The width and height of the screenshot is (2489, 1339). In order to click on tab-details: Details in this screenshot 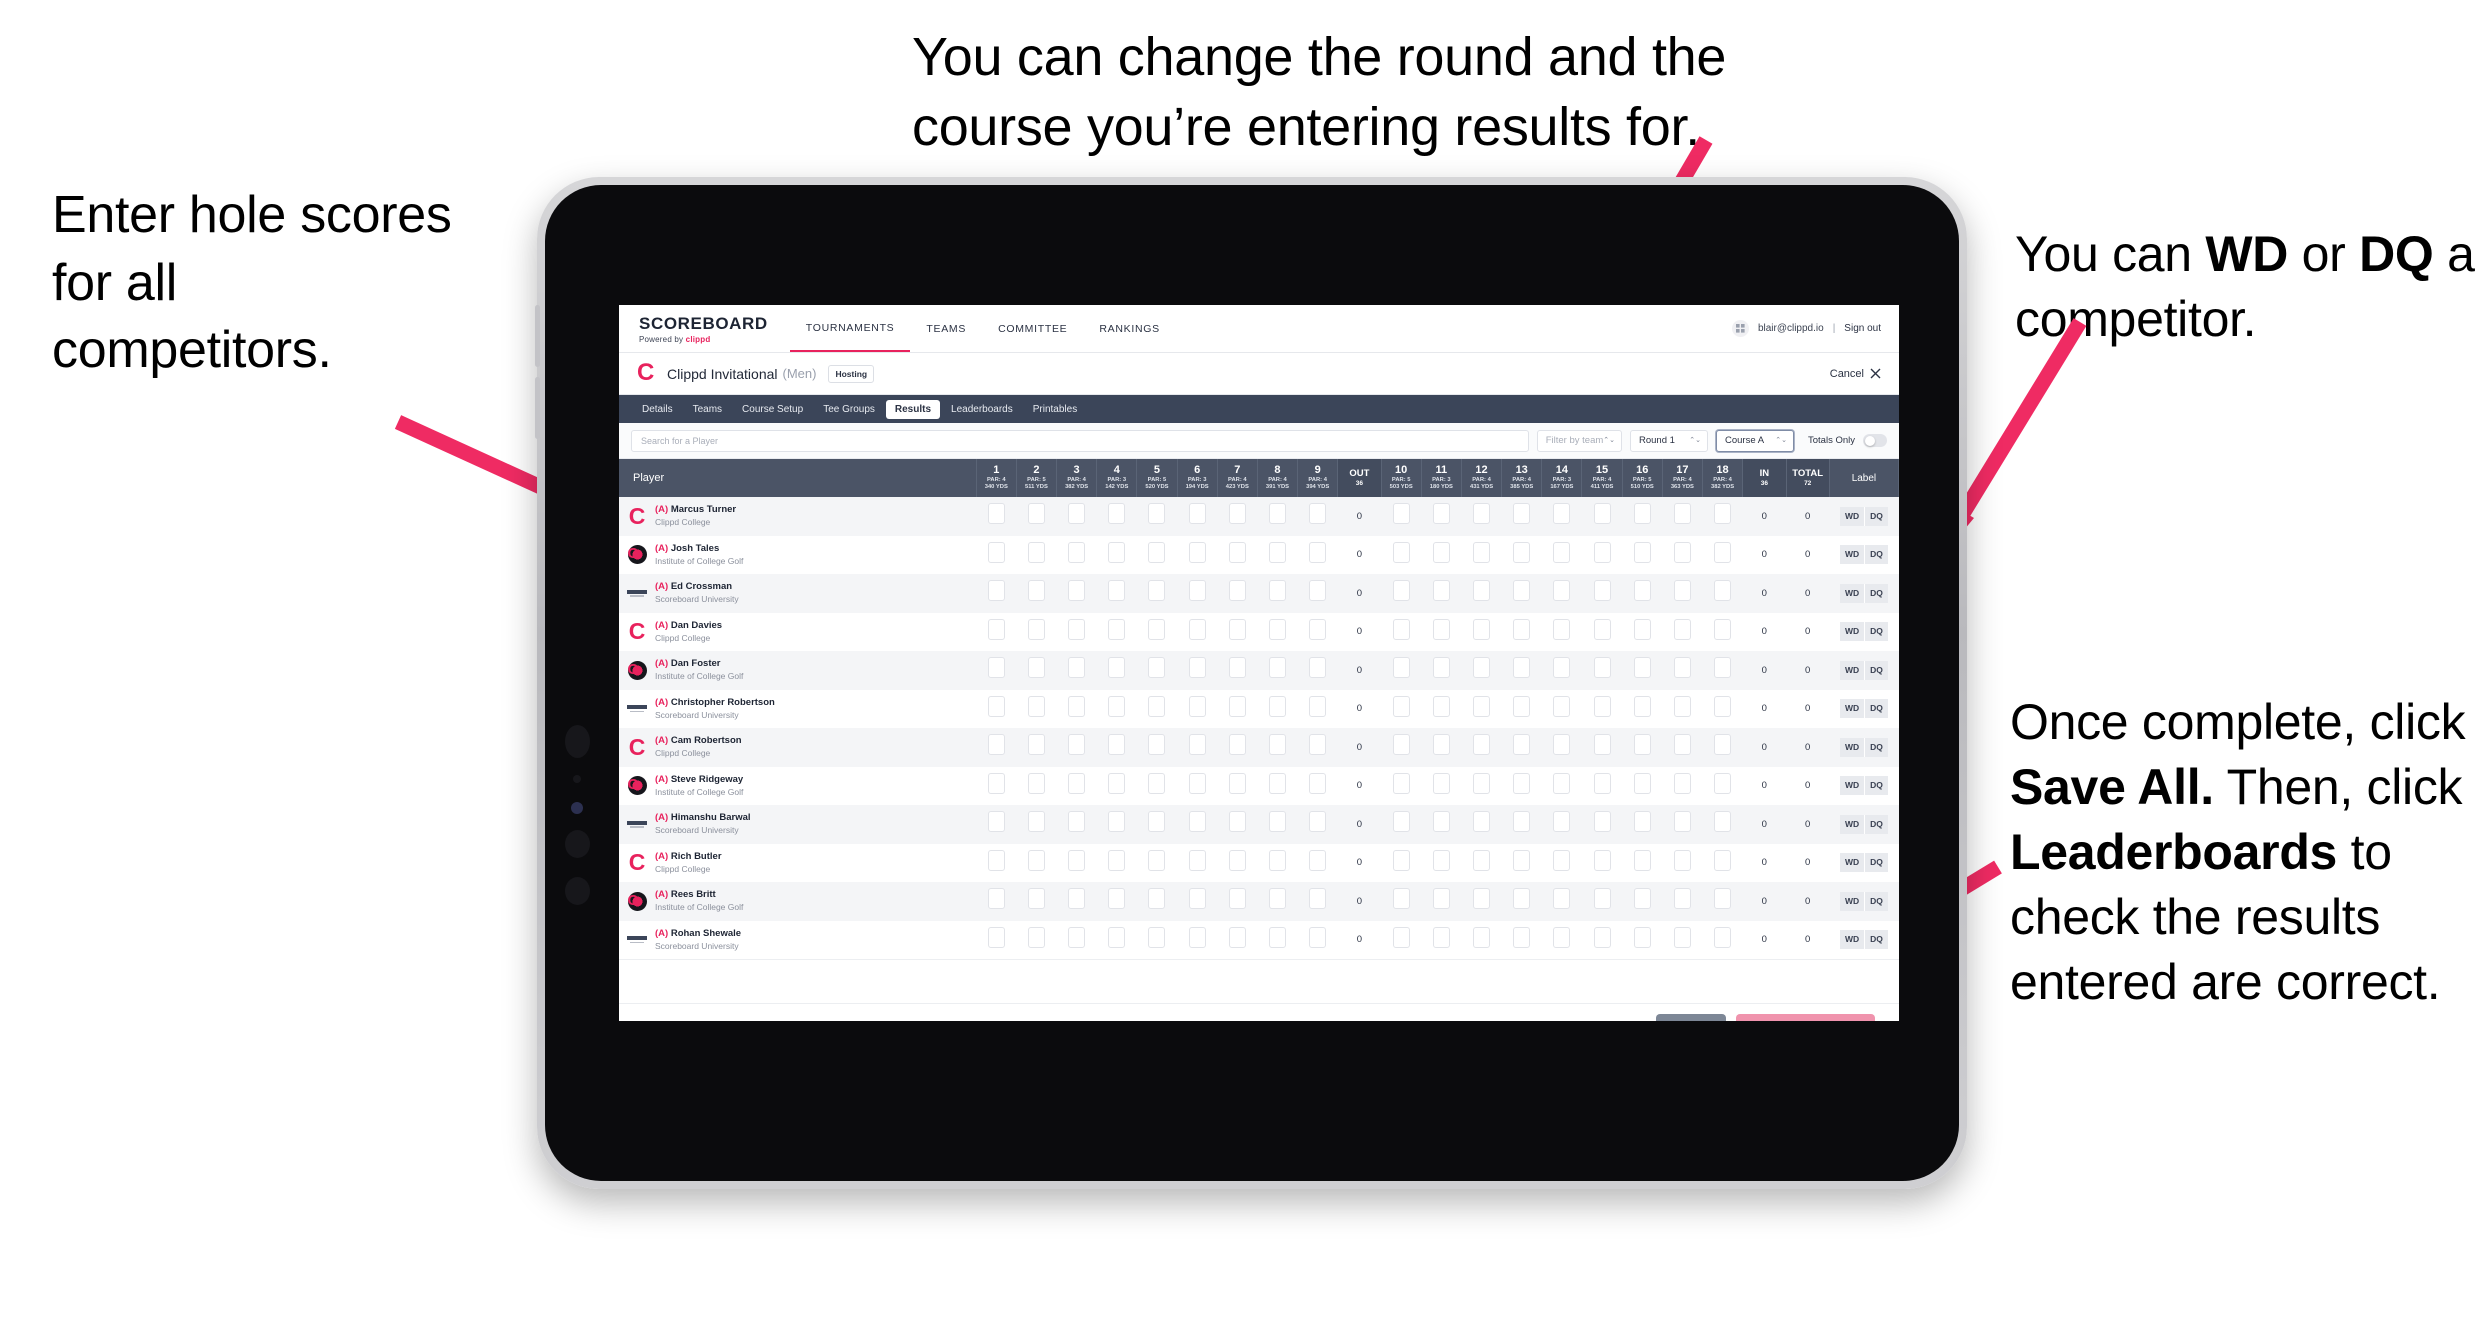, I will do `click(657, 409)`.